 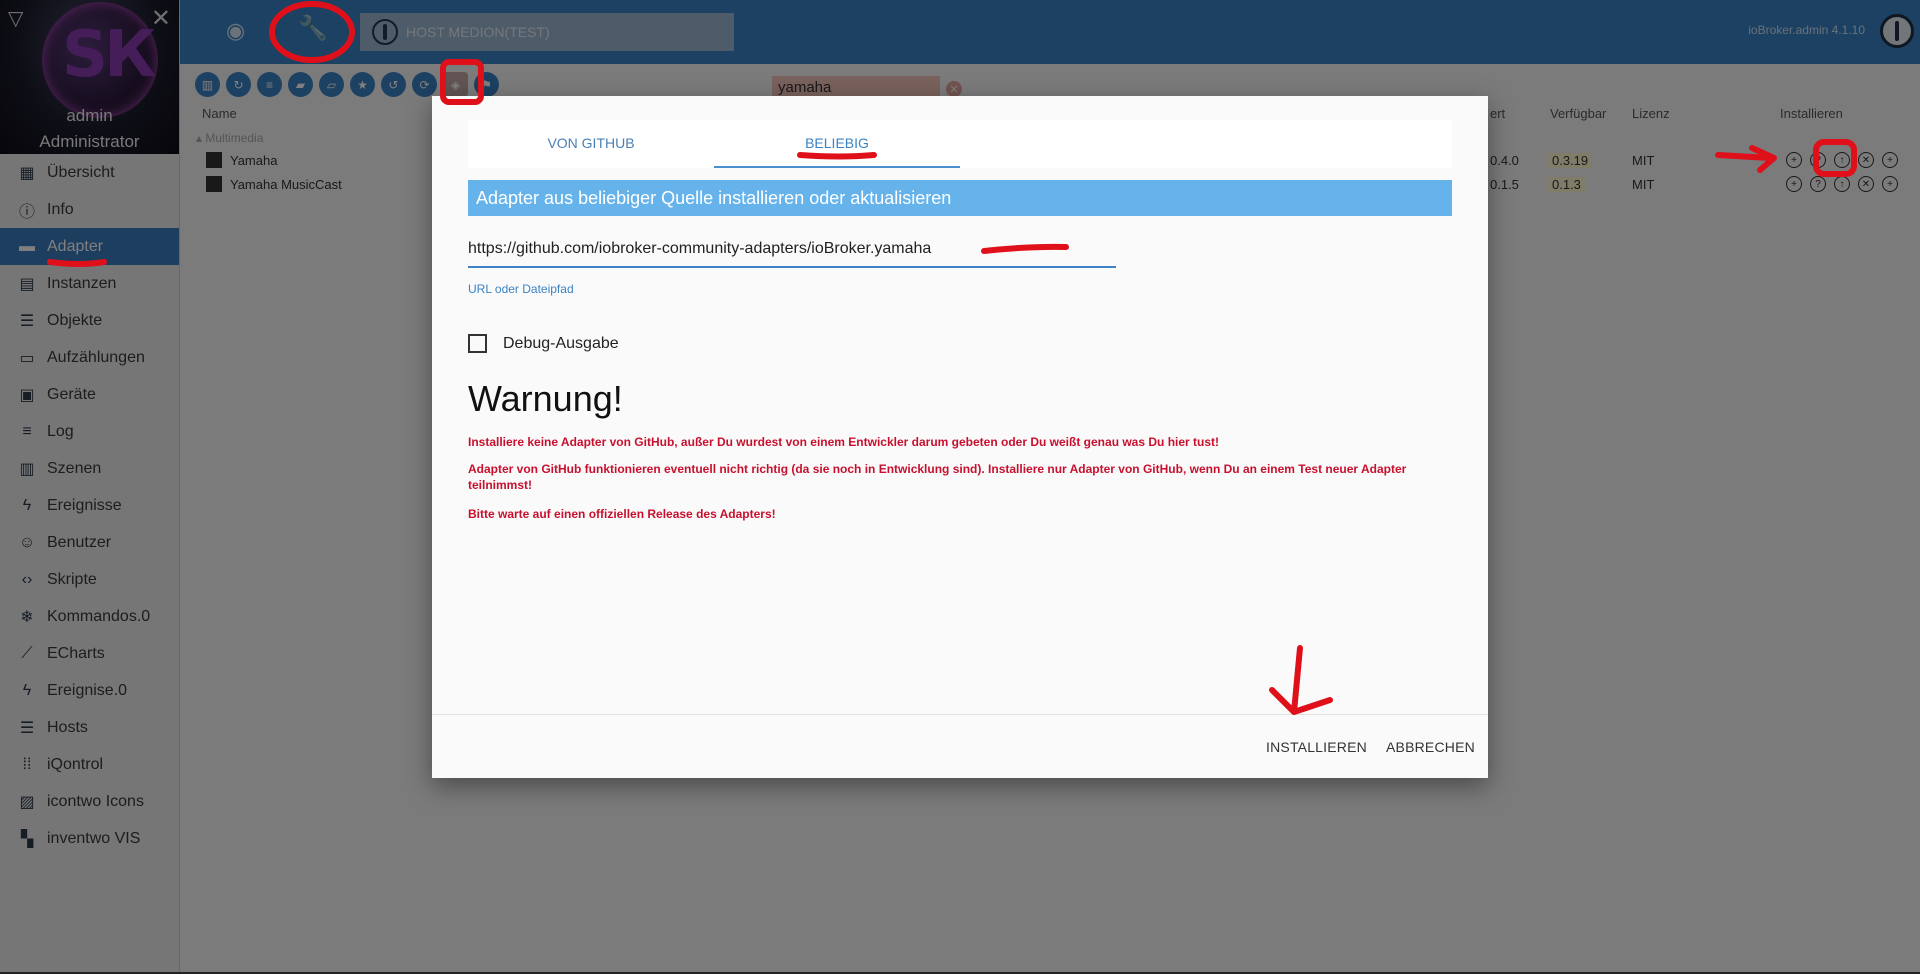 I want to click on tab-von-github: VON GITHUB, so click(x=591, y=144).